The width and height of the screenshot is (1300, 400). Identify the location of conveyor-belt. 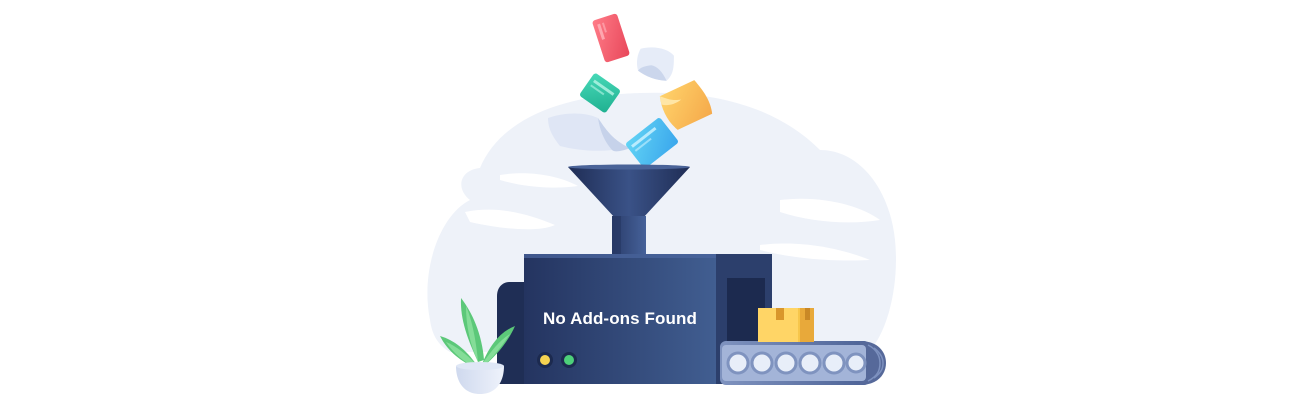
(803, 363).